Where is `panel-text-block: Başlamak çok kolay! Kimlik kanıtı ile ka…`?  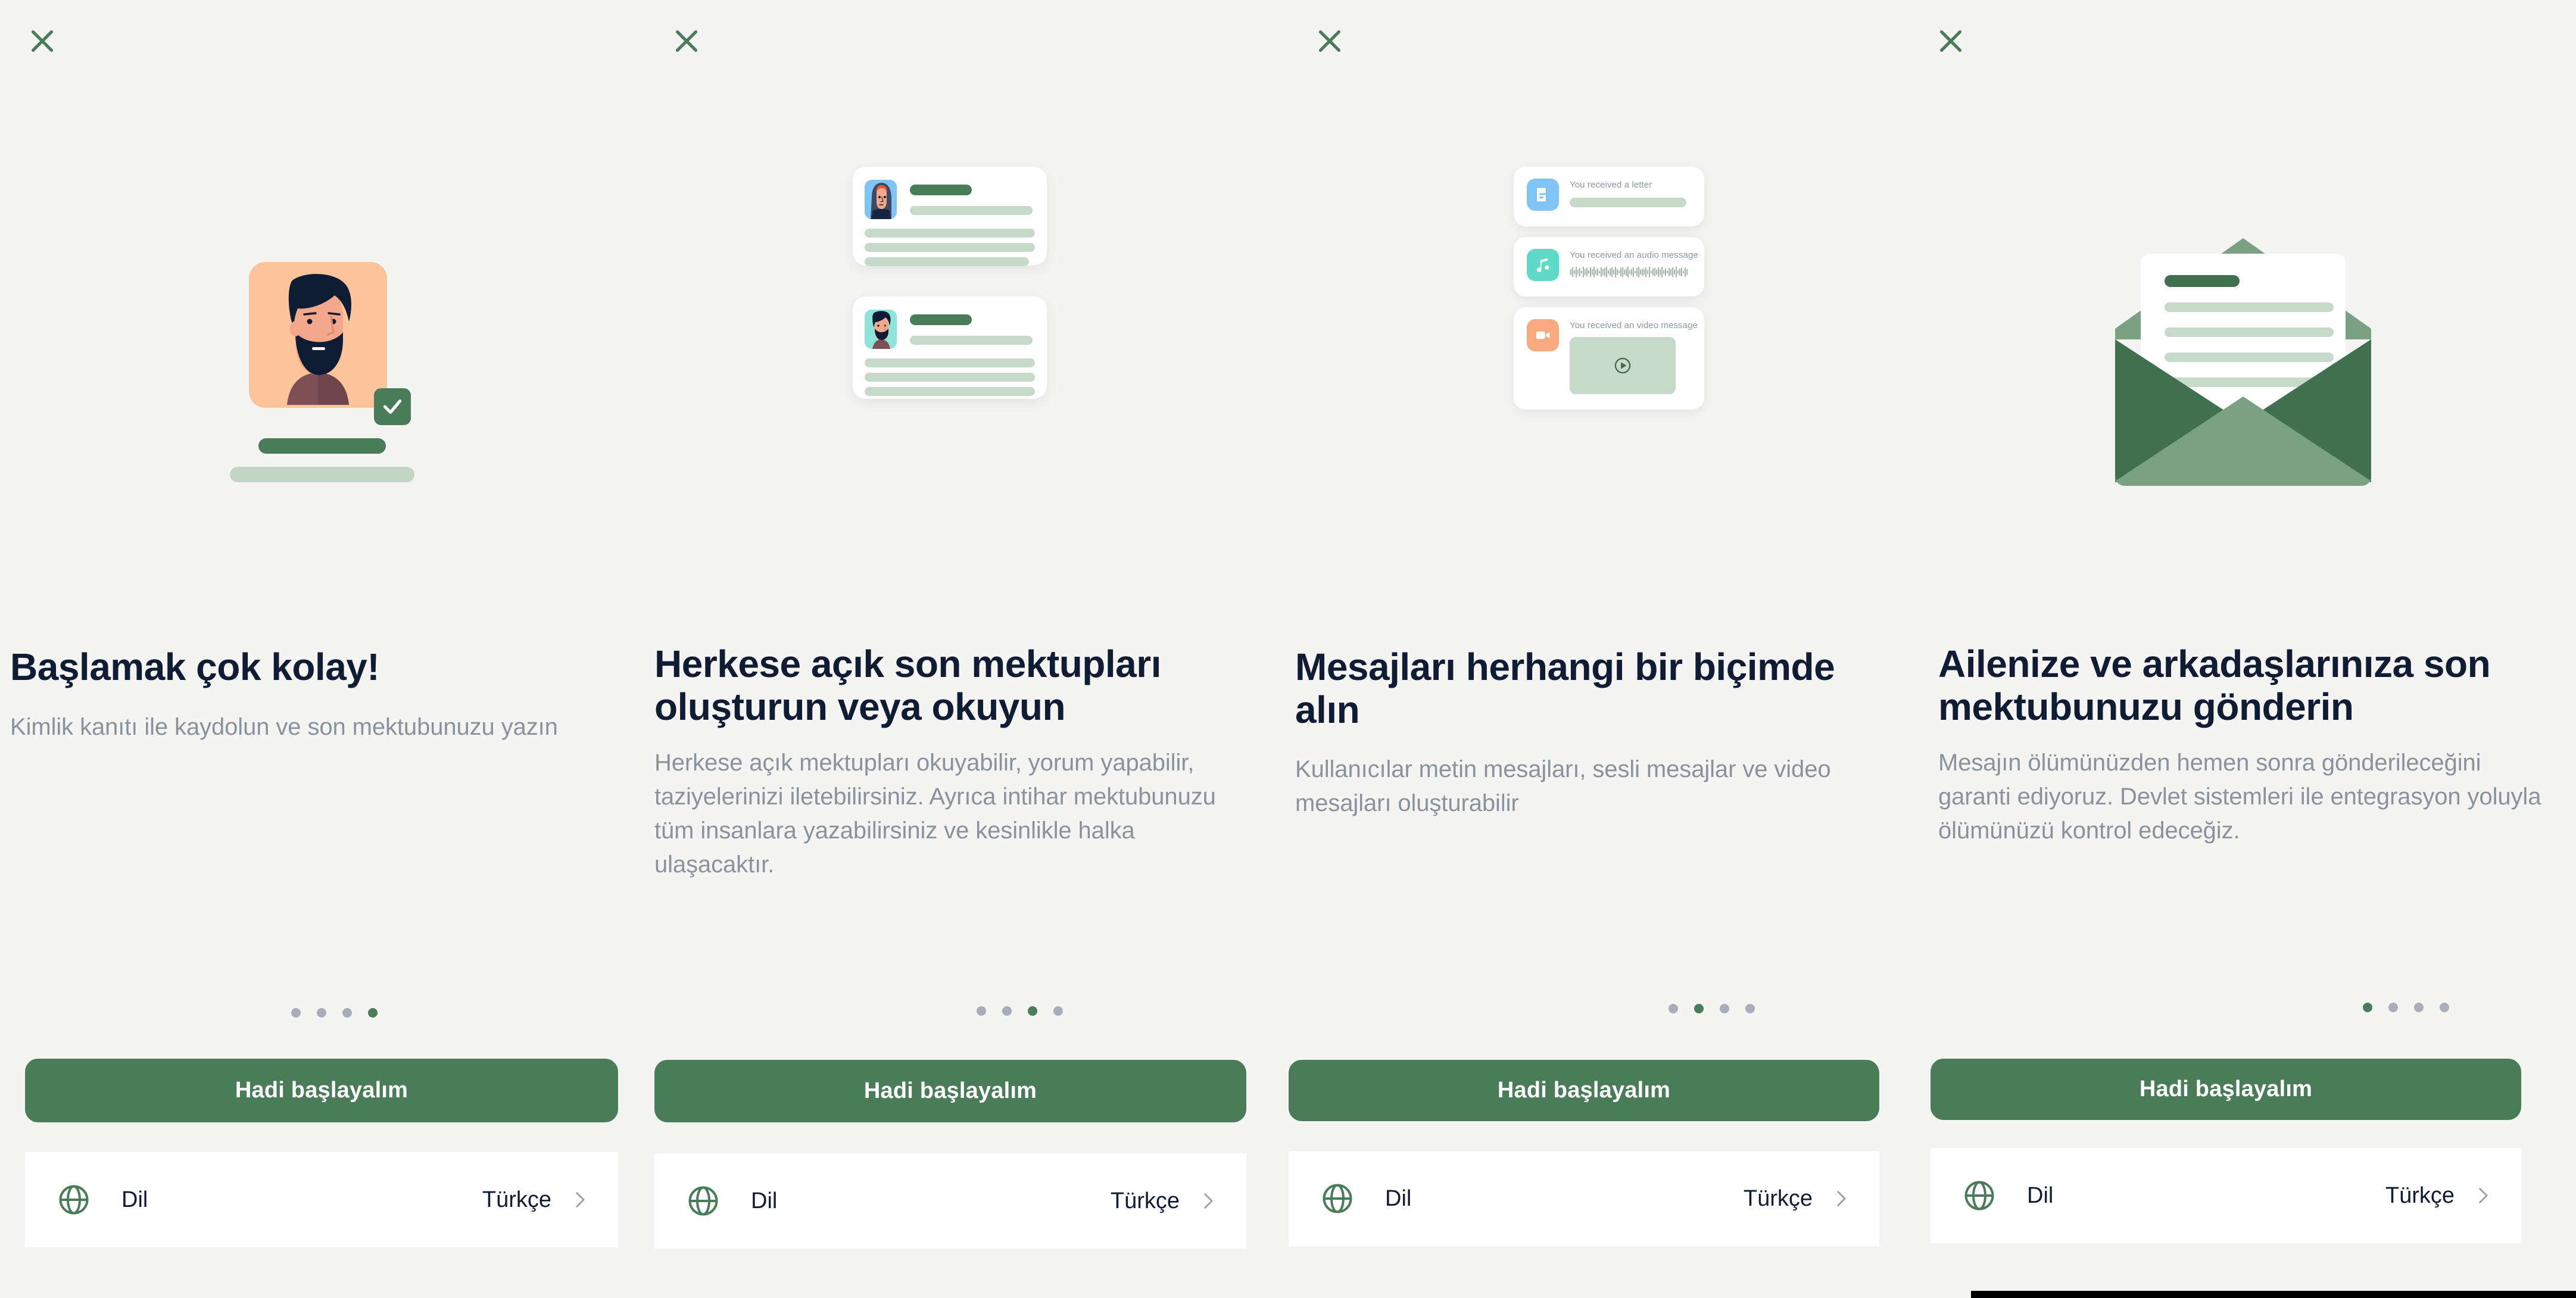 panel-text-block: Başlamak çok kolay! Kimlik kanıtı ile ka… is located at coordinates (319, 694).